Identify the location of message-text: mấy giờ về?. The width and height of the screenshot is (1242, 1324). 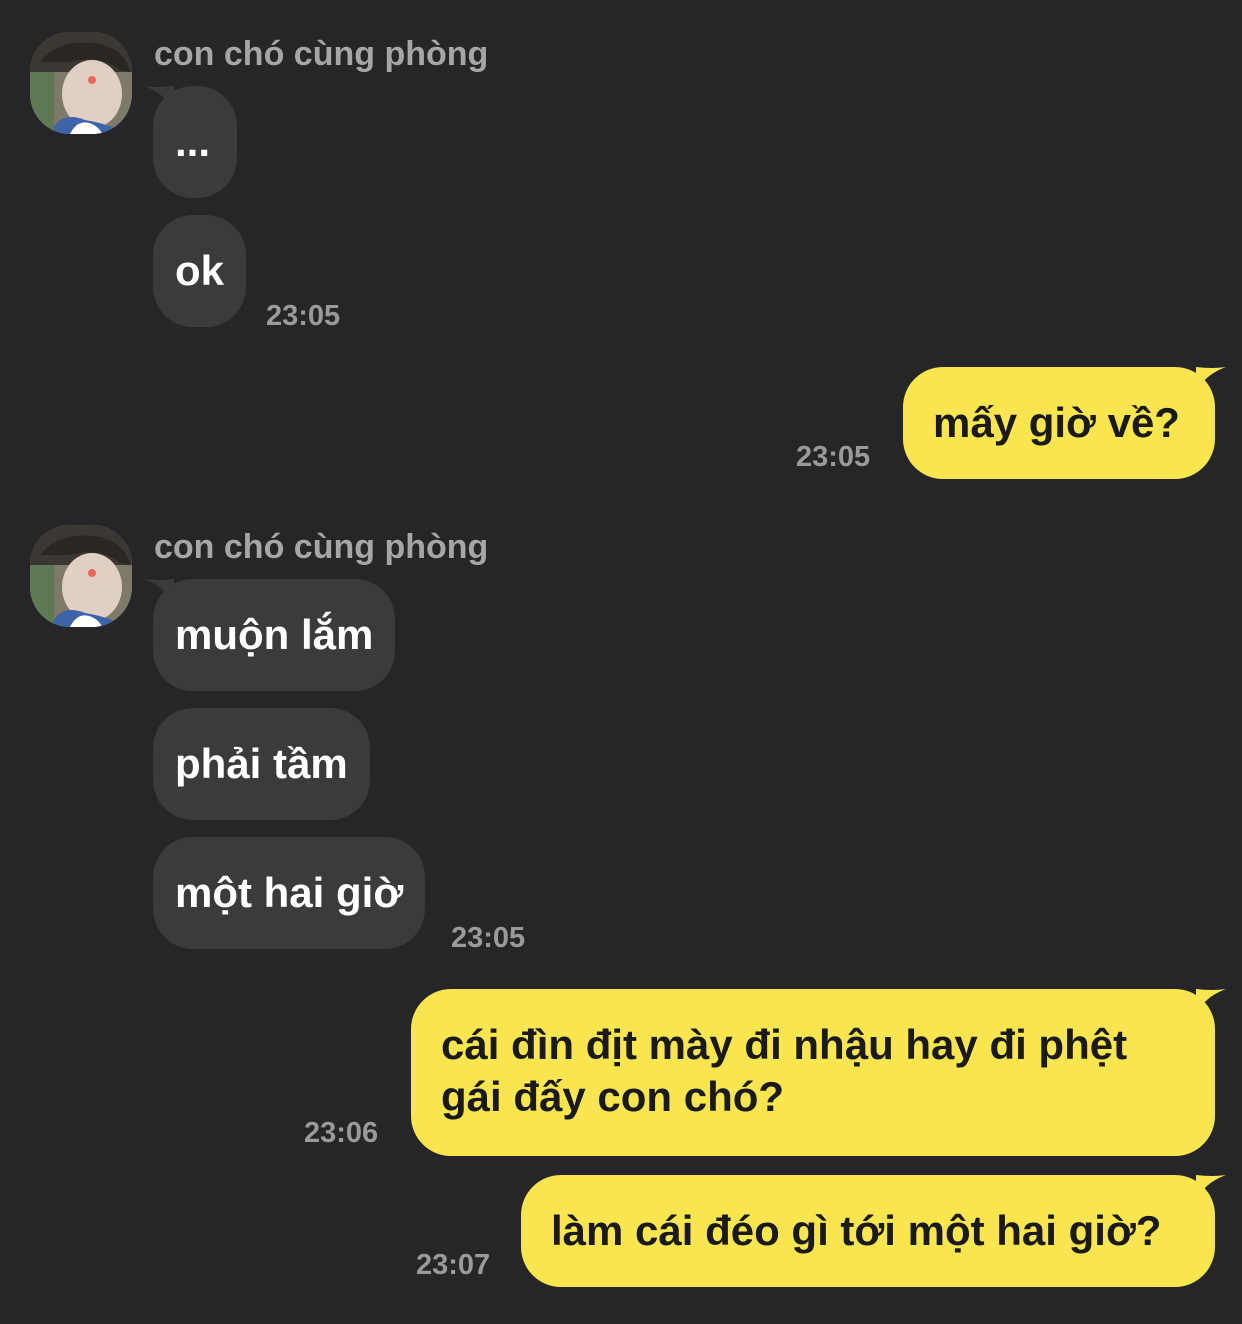
(1056, 422).